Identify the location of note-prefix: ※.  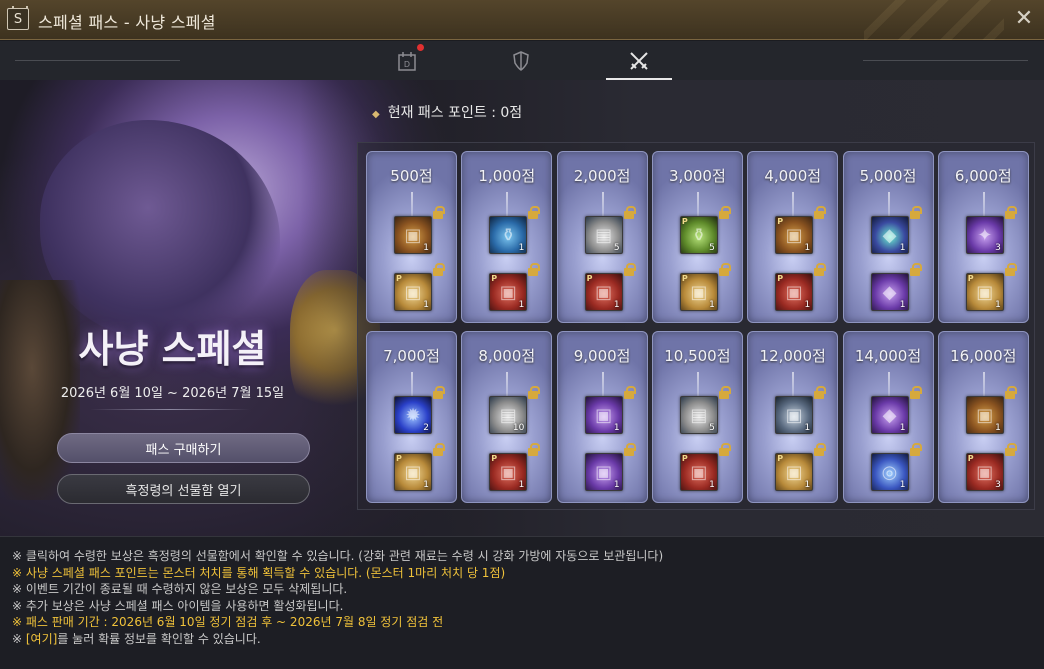
(19, 638).